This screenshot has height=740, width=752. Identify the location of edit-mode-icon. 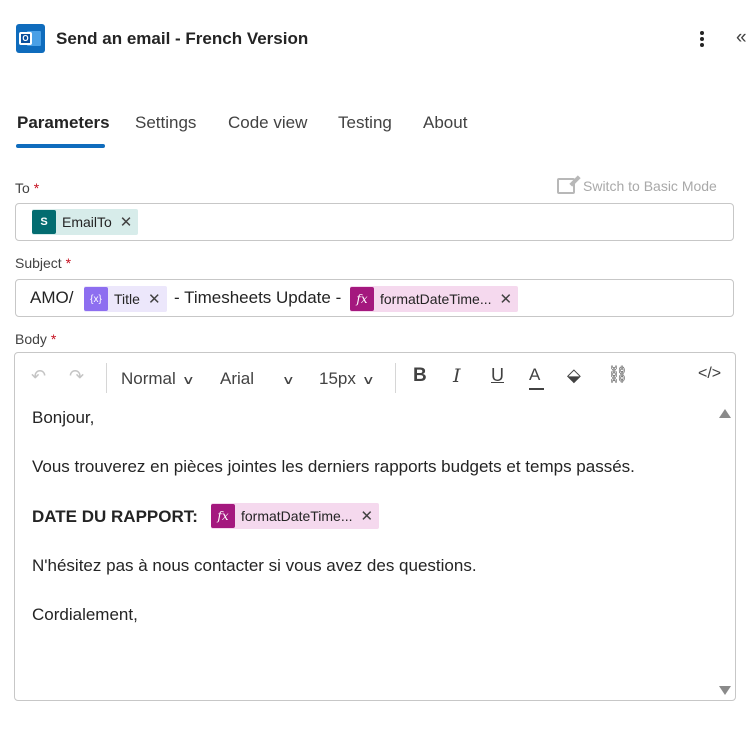
(566, 186).